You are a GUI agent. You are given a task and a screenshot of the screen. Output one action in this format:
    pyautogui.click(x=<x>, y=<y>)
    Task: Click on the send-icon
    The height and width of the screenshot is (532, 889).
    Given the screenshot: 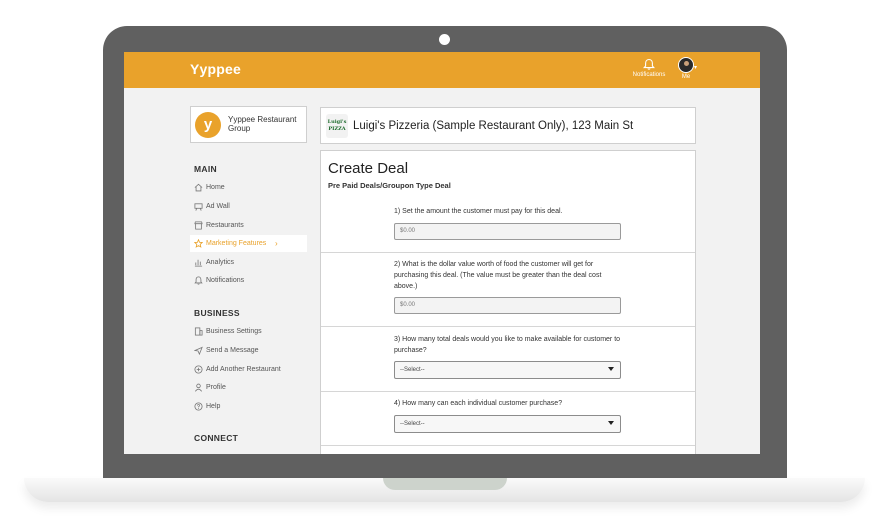 What is the action you would take?
    pyautogui.click(x=198, y=350)
    